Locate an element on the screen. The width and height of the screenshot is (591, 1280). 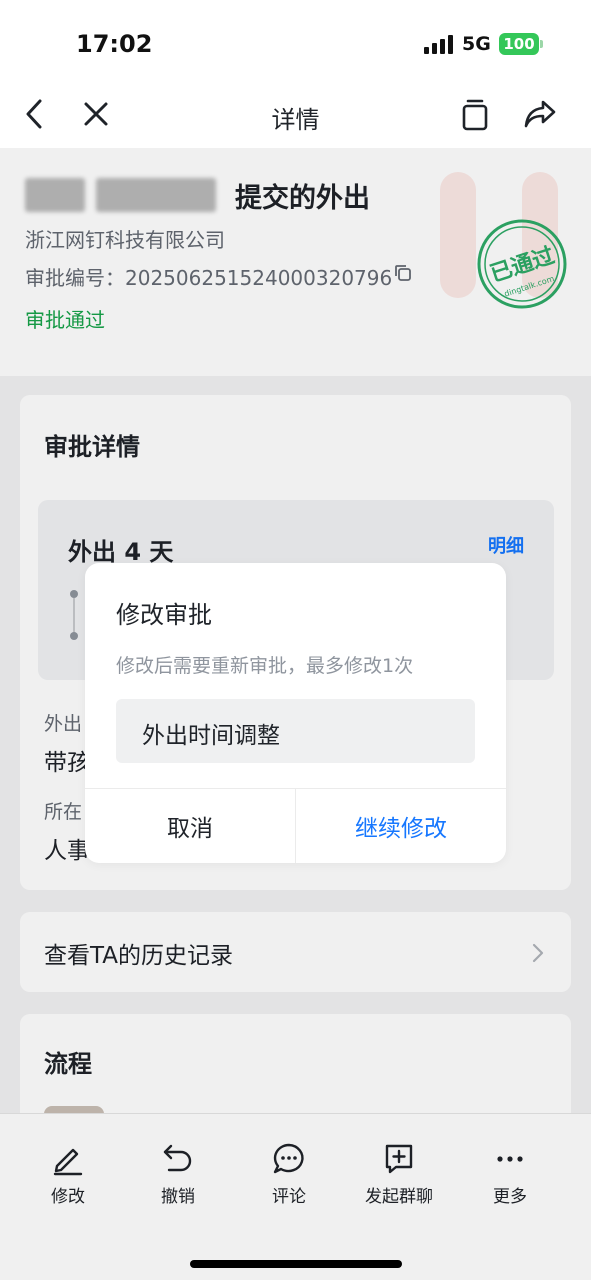
dialog-title: 修改审批 is located at coordinates (164, 615).